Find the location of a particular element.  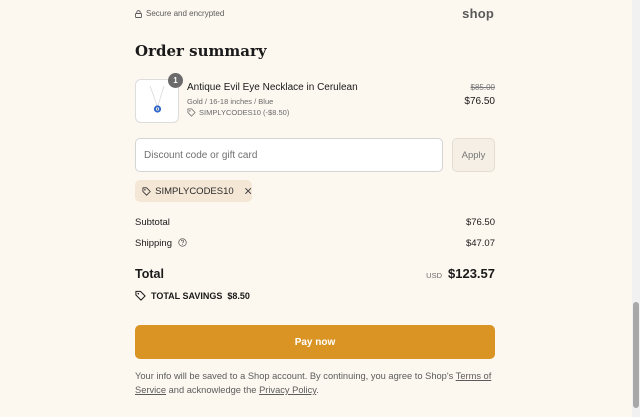

total-value: $123.57 is located at coordinates (471, 273).